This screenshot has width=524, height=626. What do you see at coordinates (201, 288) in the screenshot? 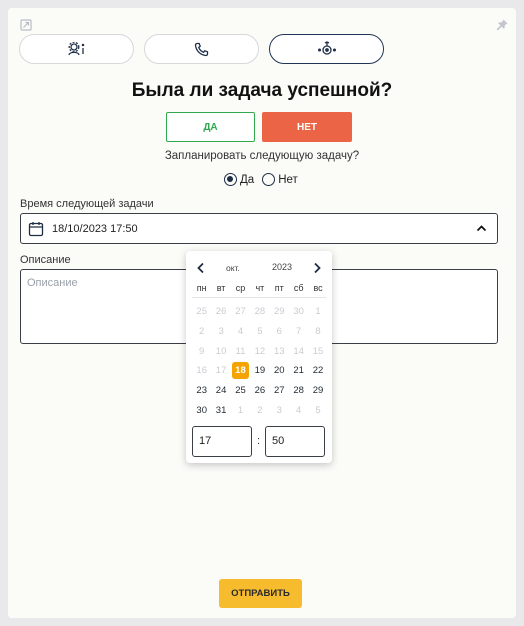
I see `weekday-label: пн` at bounding box center [201, 288].